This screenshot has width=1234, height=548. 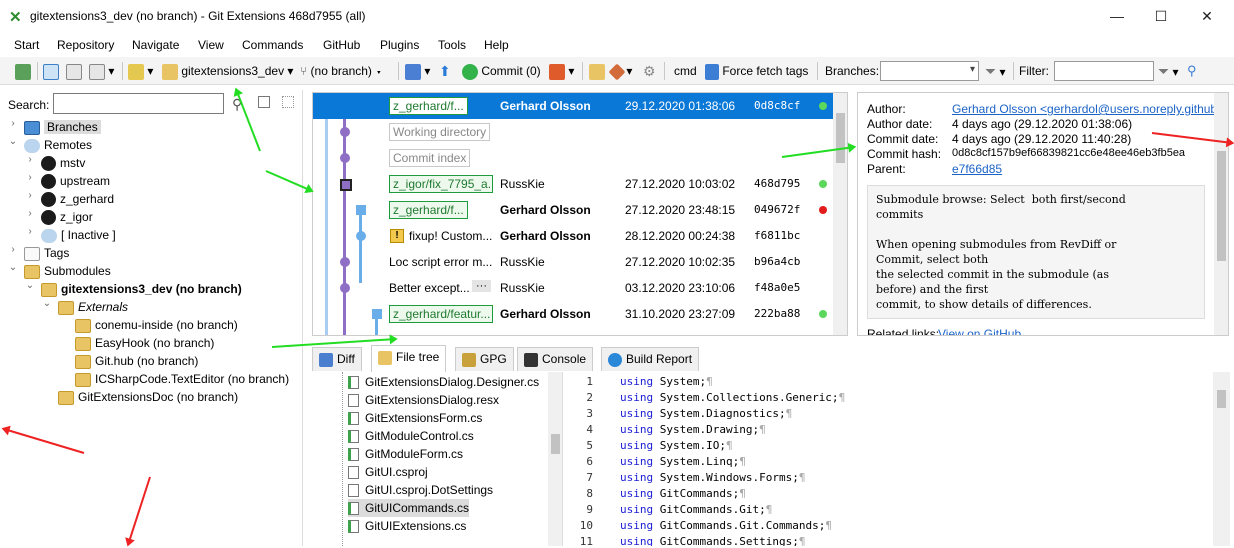 I want to click on branch-selector: ⑂ (no branch) ▾, so click(x=341, y=71).